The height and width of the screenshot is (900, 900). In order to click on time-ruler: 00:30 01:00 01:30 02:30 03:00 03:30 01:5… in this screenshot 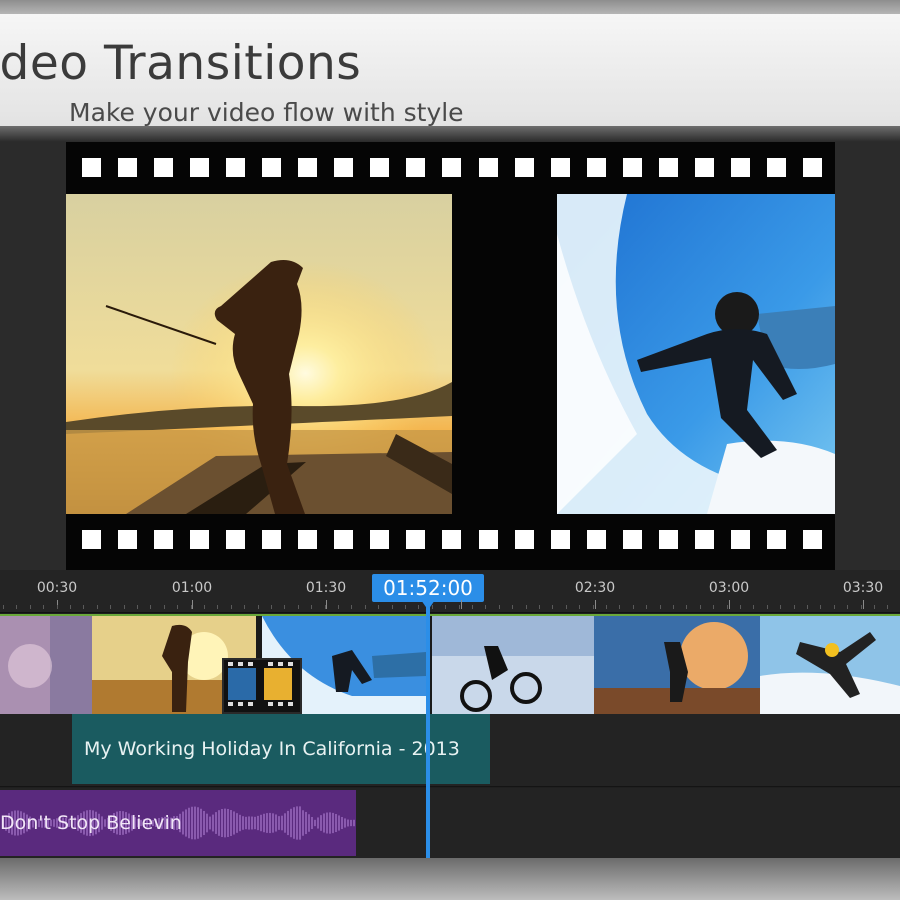, I will do `click(450, 591)`.